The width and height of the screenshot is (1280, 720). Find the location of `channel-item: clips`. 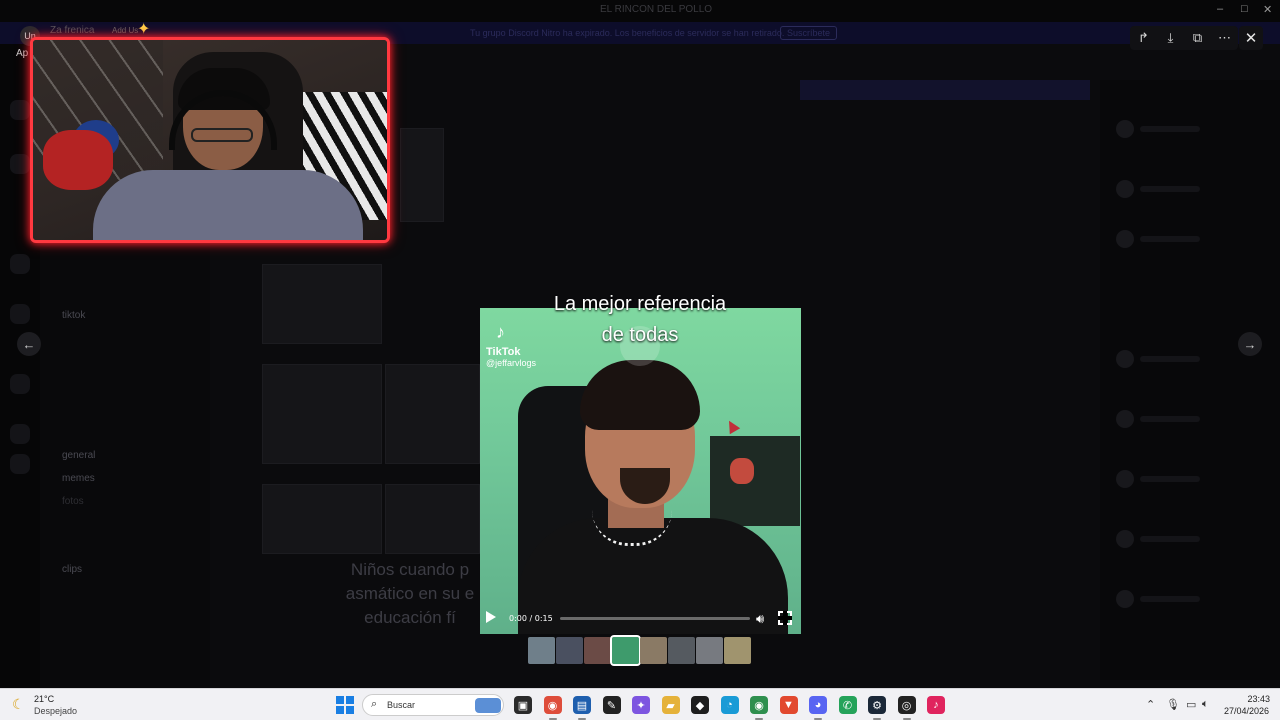

channel-item: clips is located at coordinates (72, 569).